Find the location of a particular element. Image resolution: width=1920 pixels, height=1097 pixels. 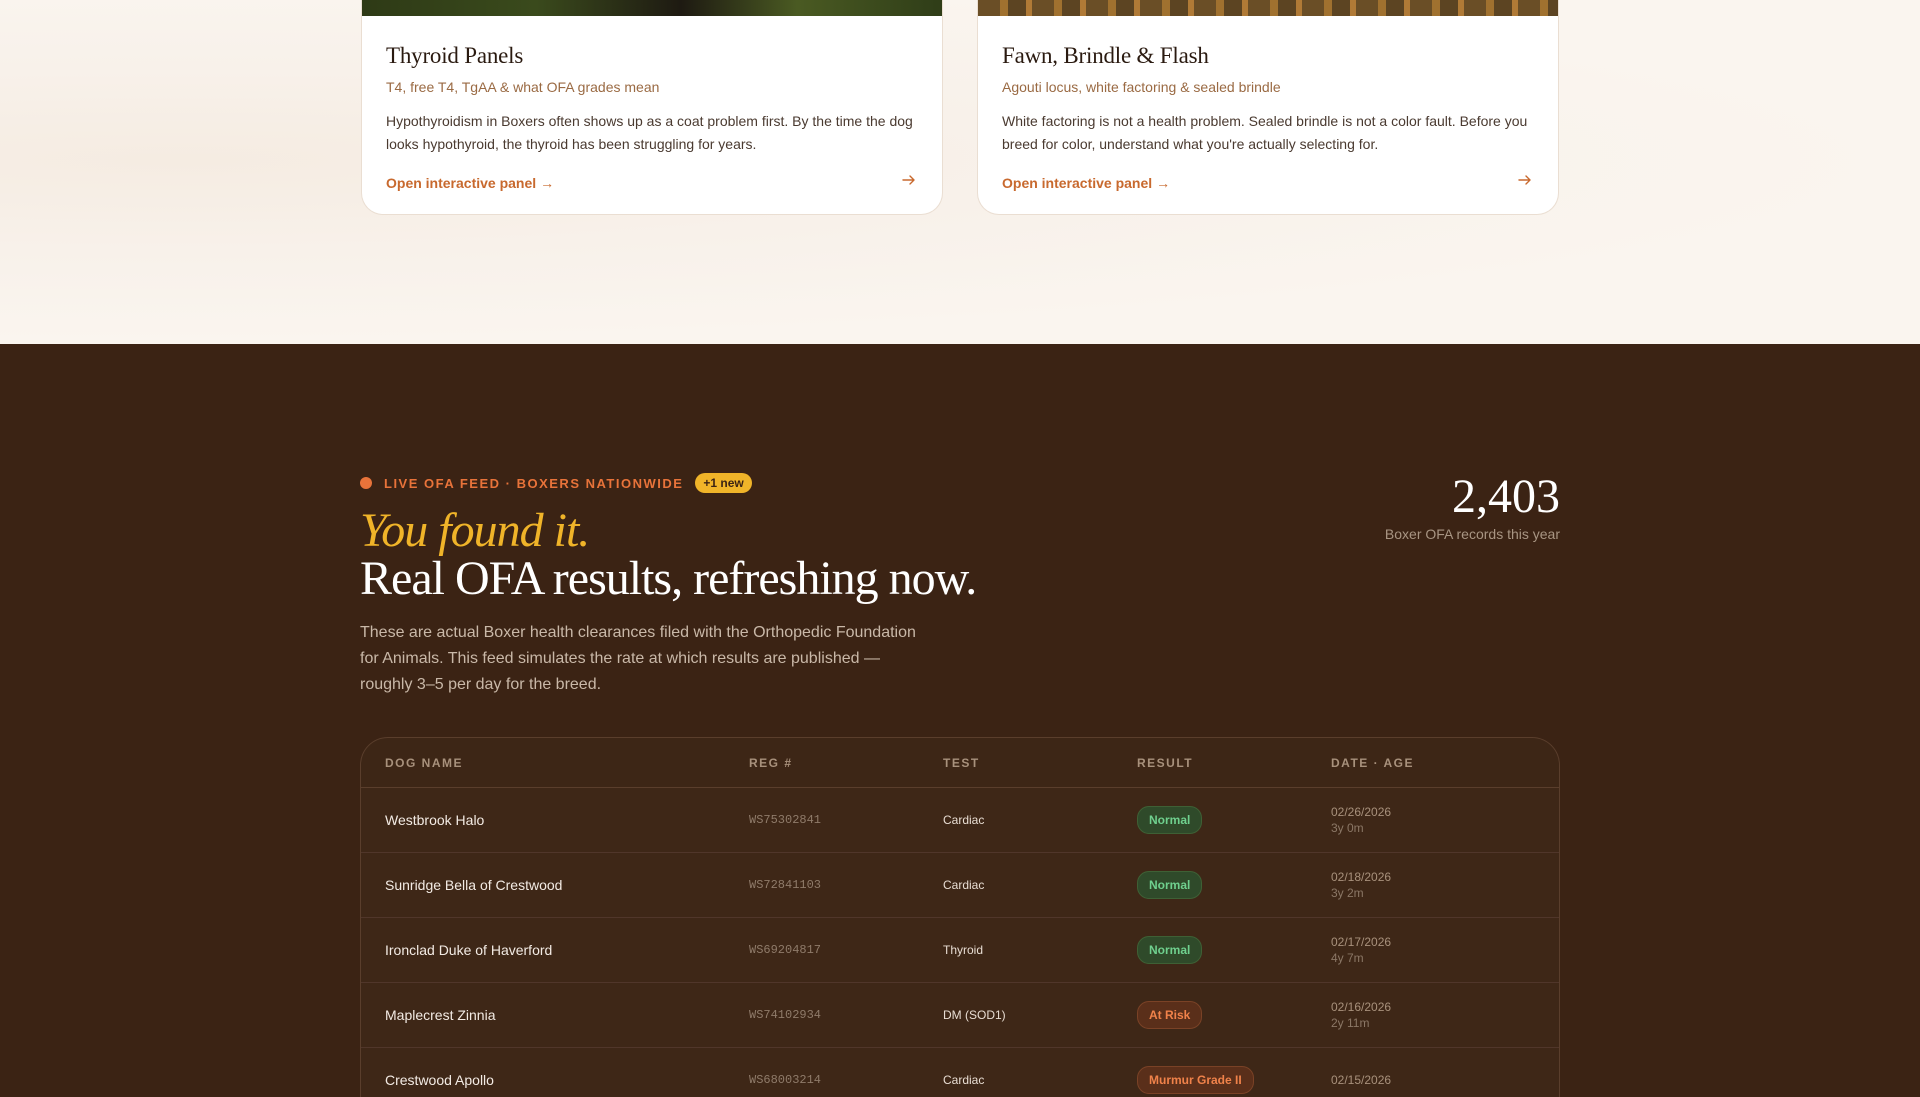

dog-age: 2y 11m is located at coordinates (1350, 1023).